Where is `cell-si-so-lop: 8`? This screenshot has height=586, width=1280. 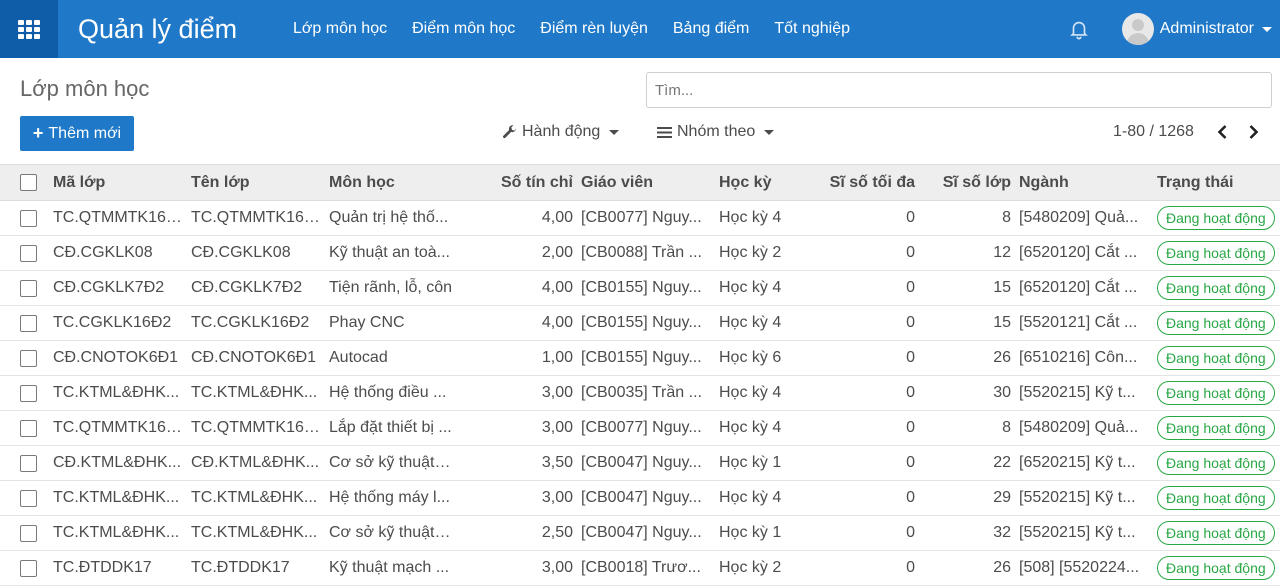
cell-si-so-lop: 8 is located at coordinates (967, 218).